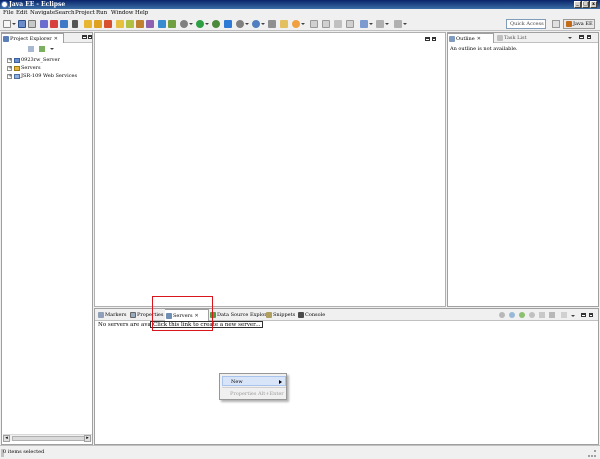  Describe the element at coordinates (33, 38) in the screenshot. I see `tab-project-explorer: Project Explorer ✕` at that location.